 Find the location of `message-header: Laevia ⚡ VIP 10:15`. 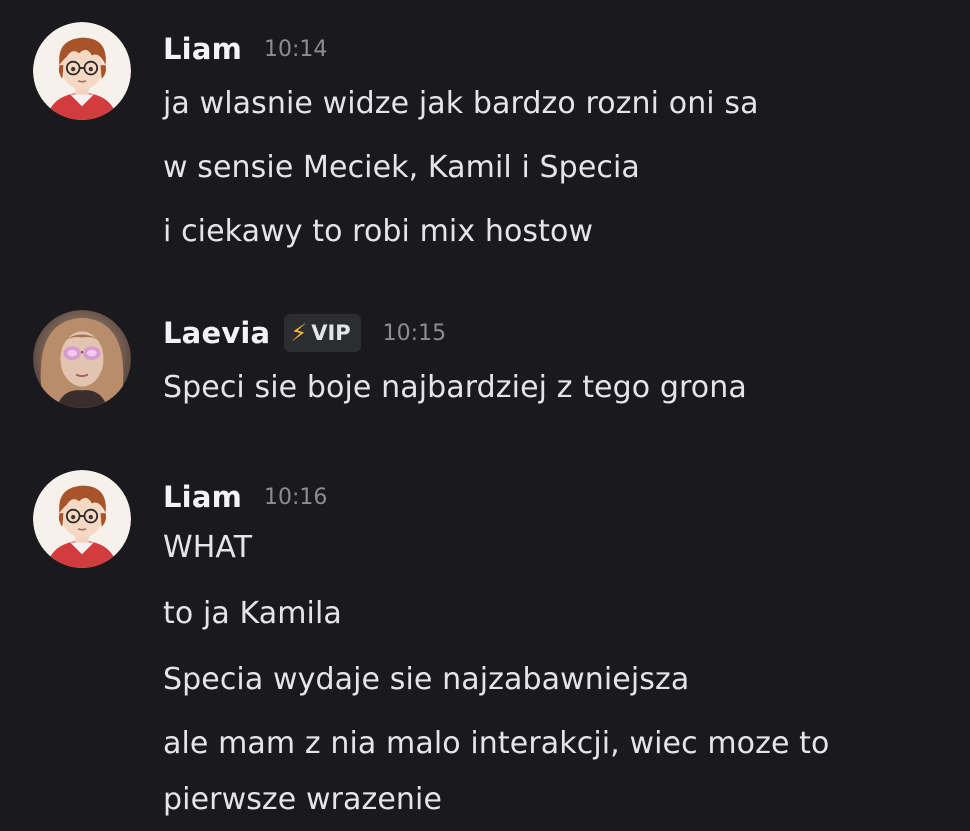

message-header: Laevia ⚡ VIP 10:15 is located at coordinates (304, 333).